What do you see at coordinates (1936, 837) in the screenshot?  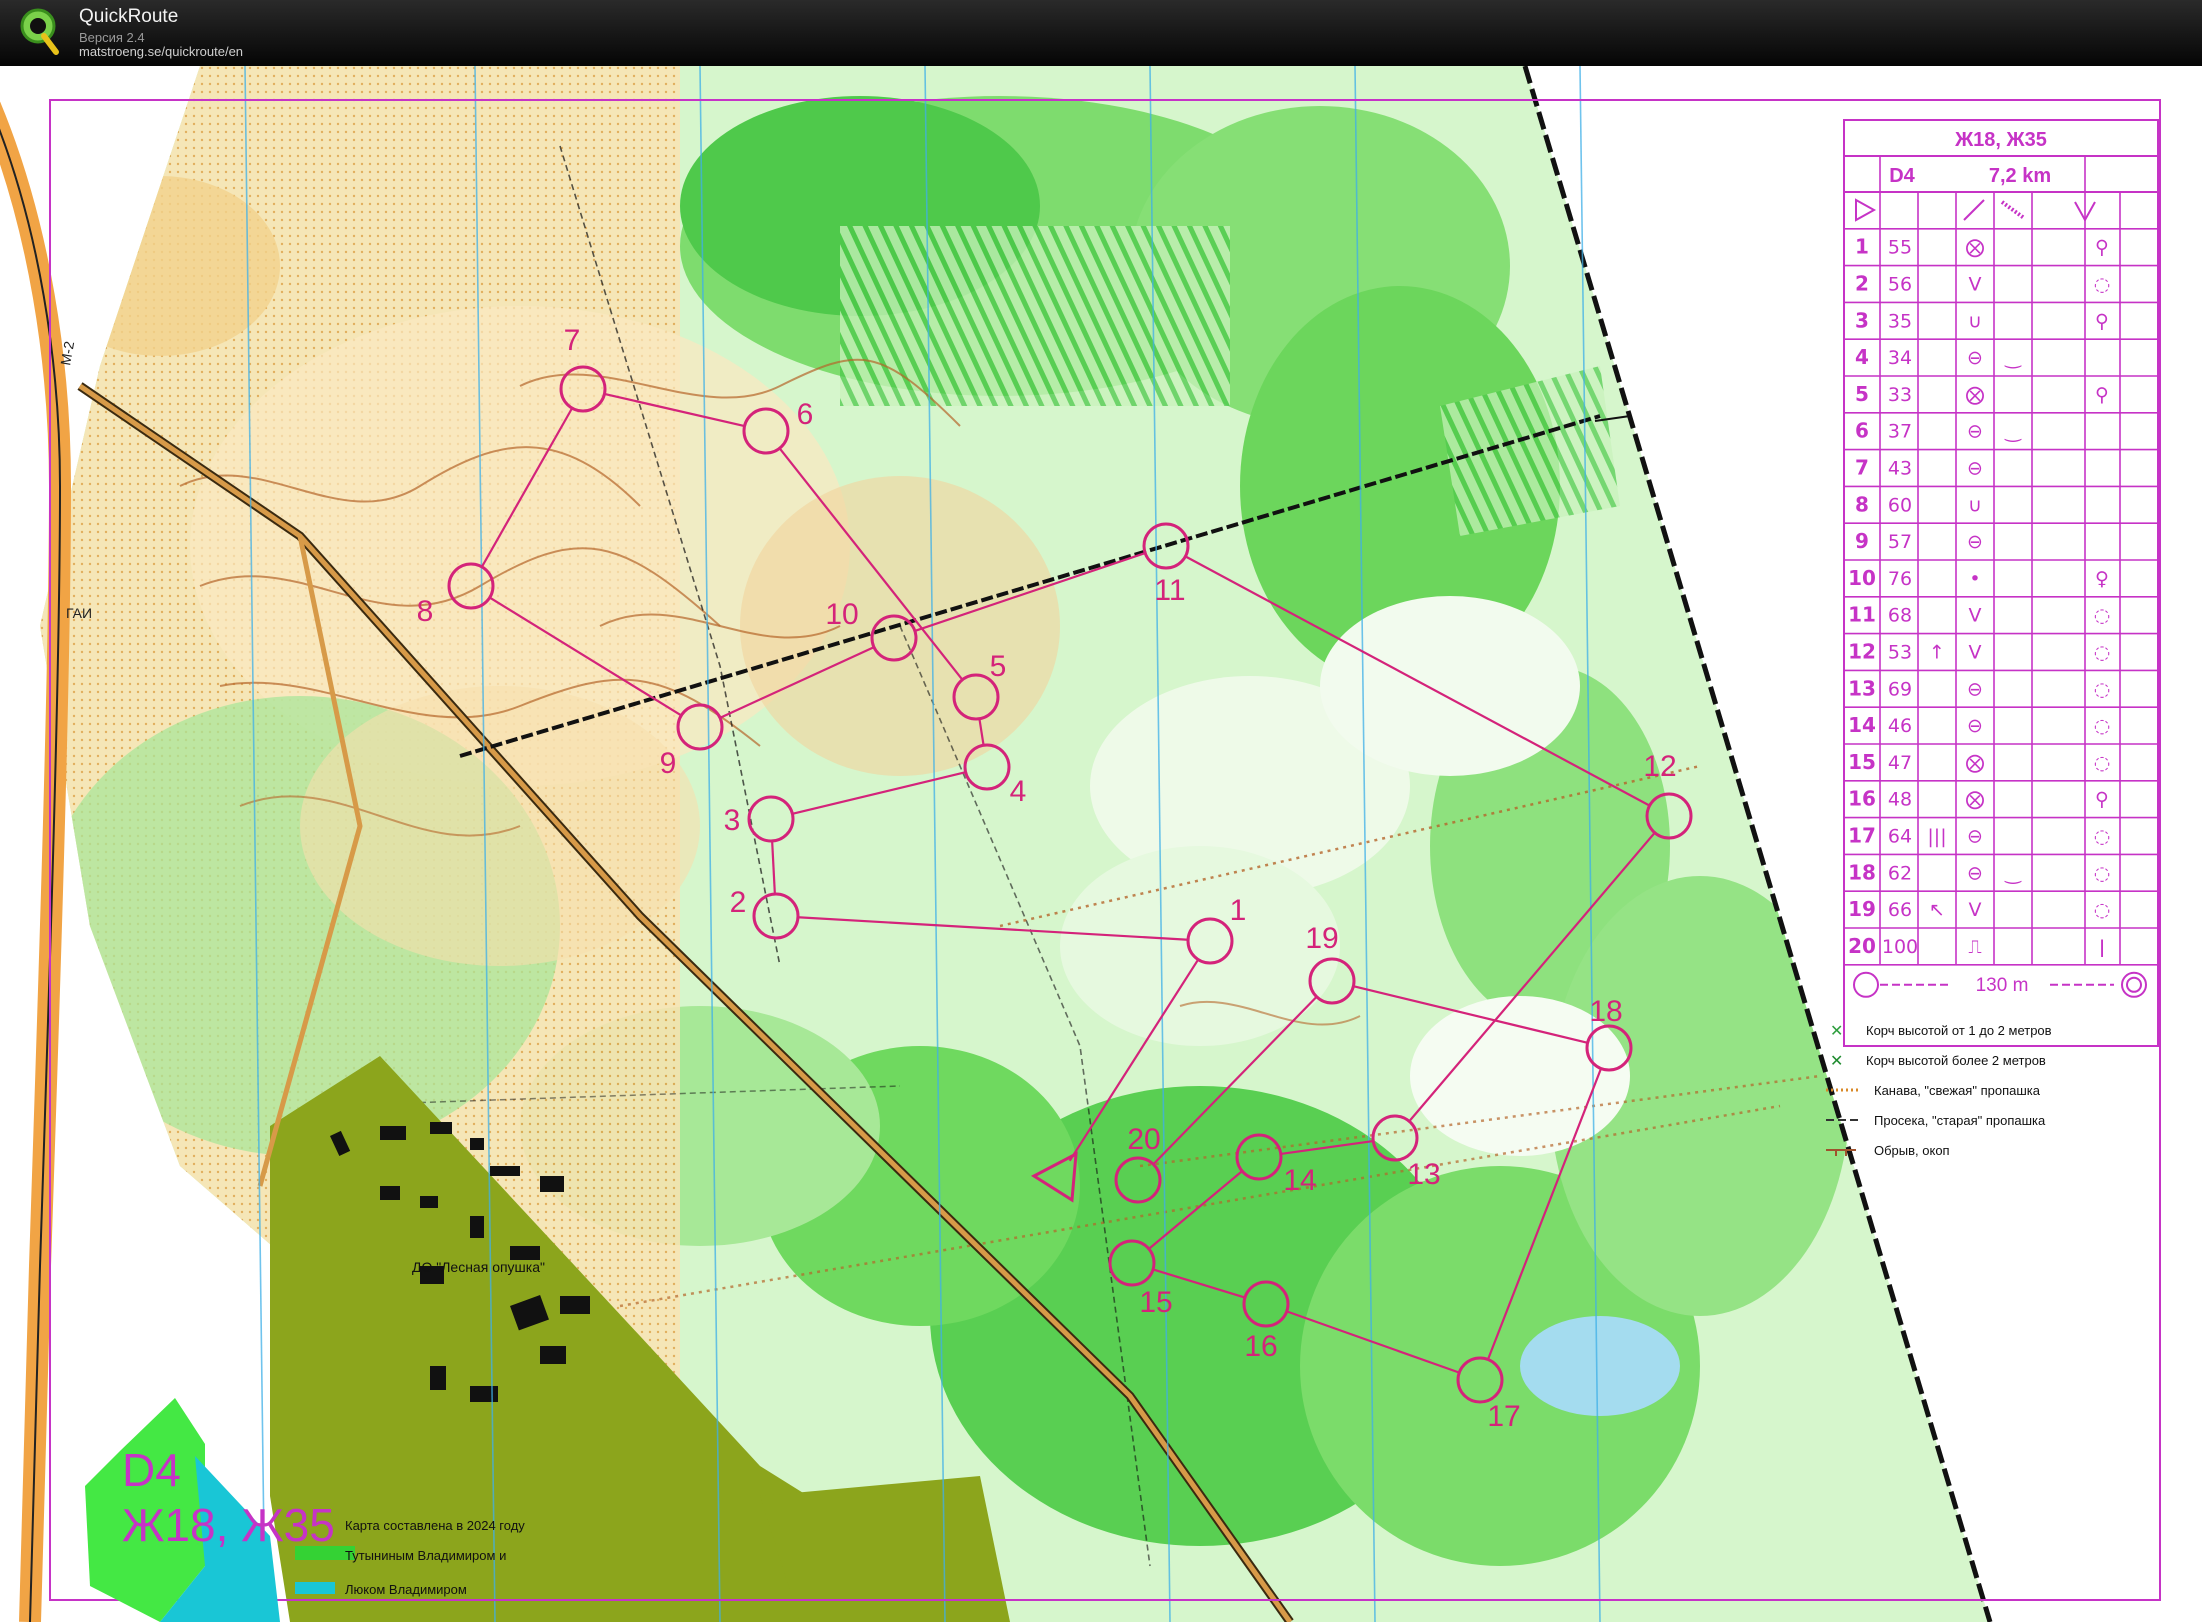 I see `cd-column-c: |||` at bounding box center [1936, 837].